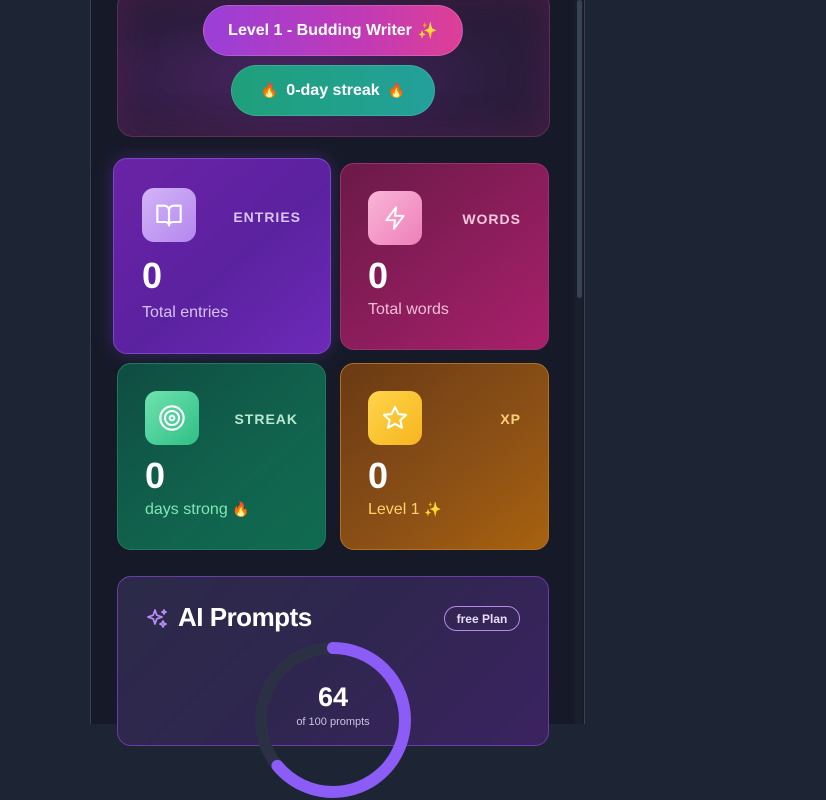  Describe the element at coordinates (245, 617) in the screenshot. I see `ai-prompts-title: AI Prompts` at that location.